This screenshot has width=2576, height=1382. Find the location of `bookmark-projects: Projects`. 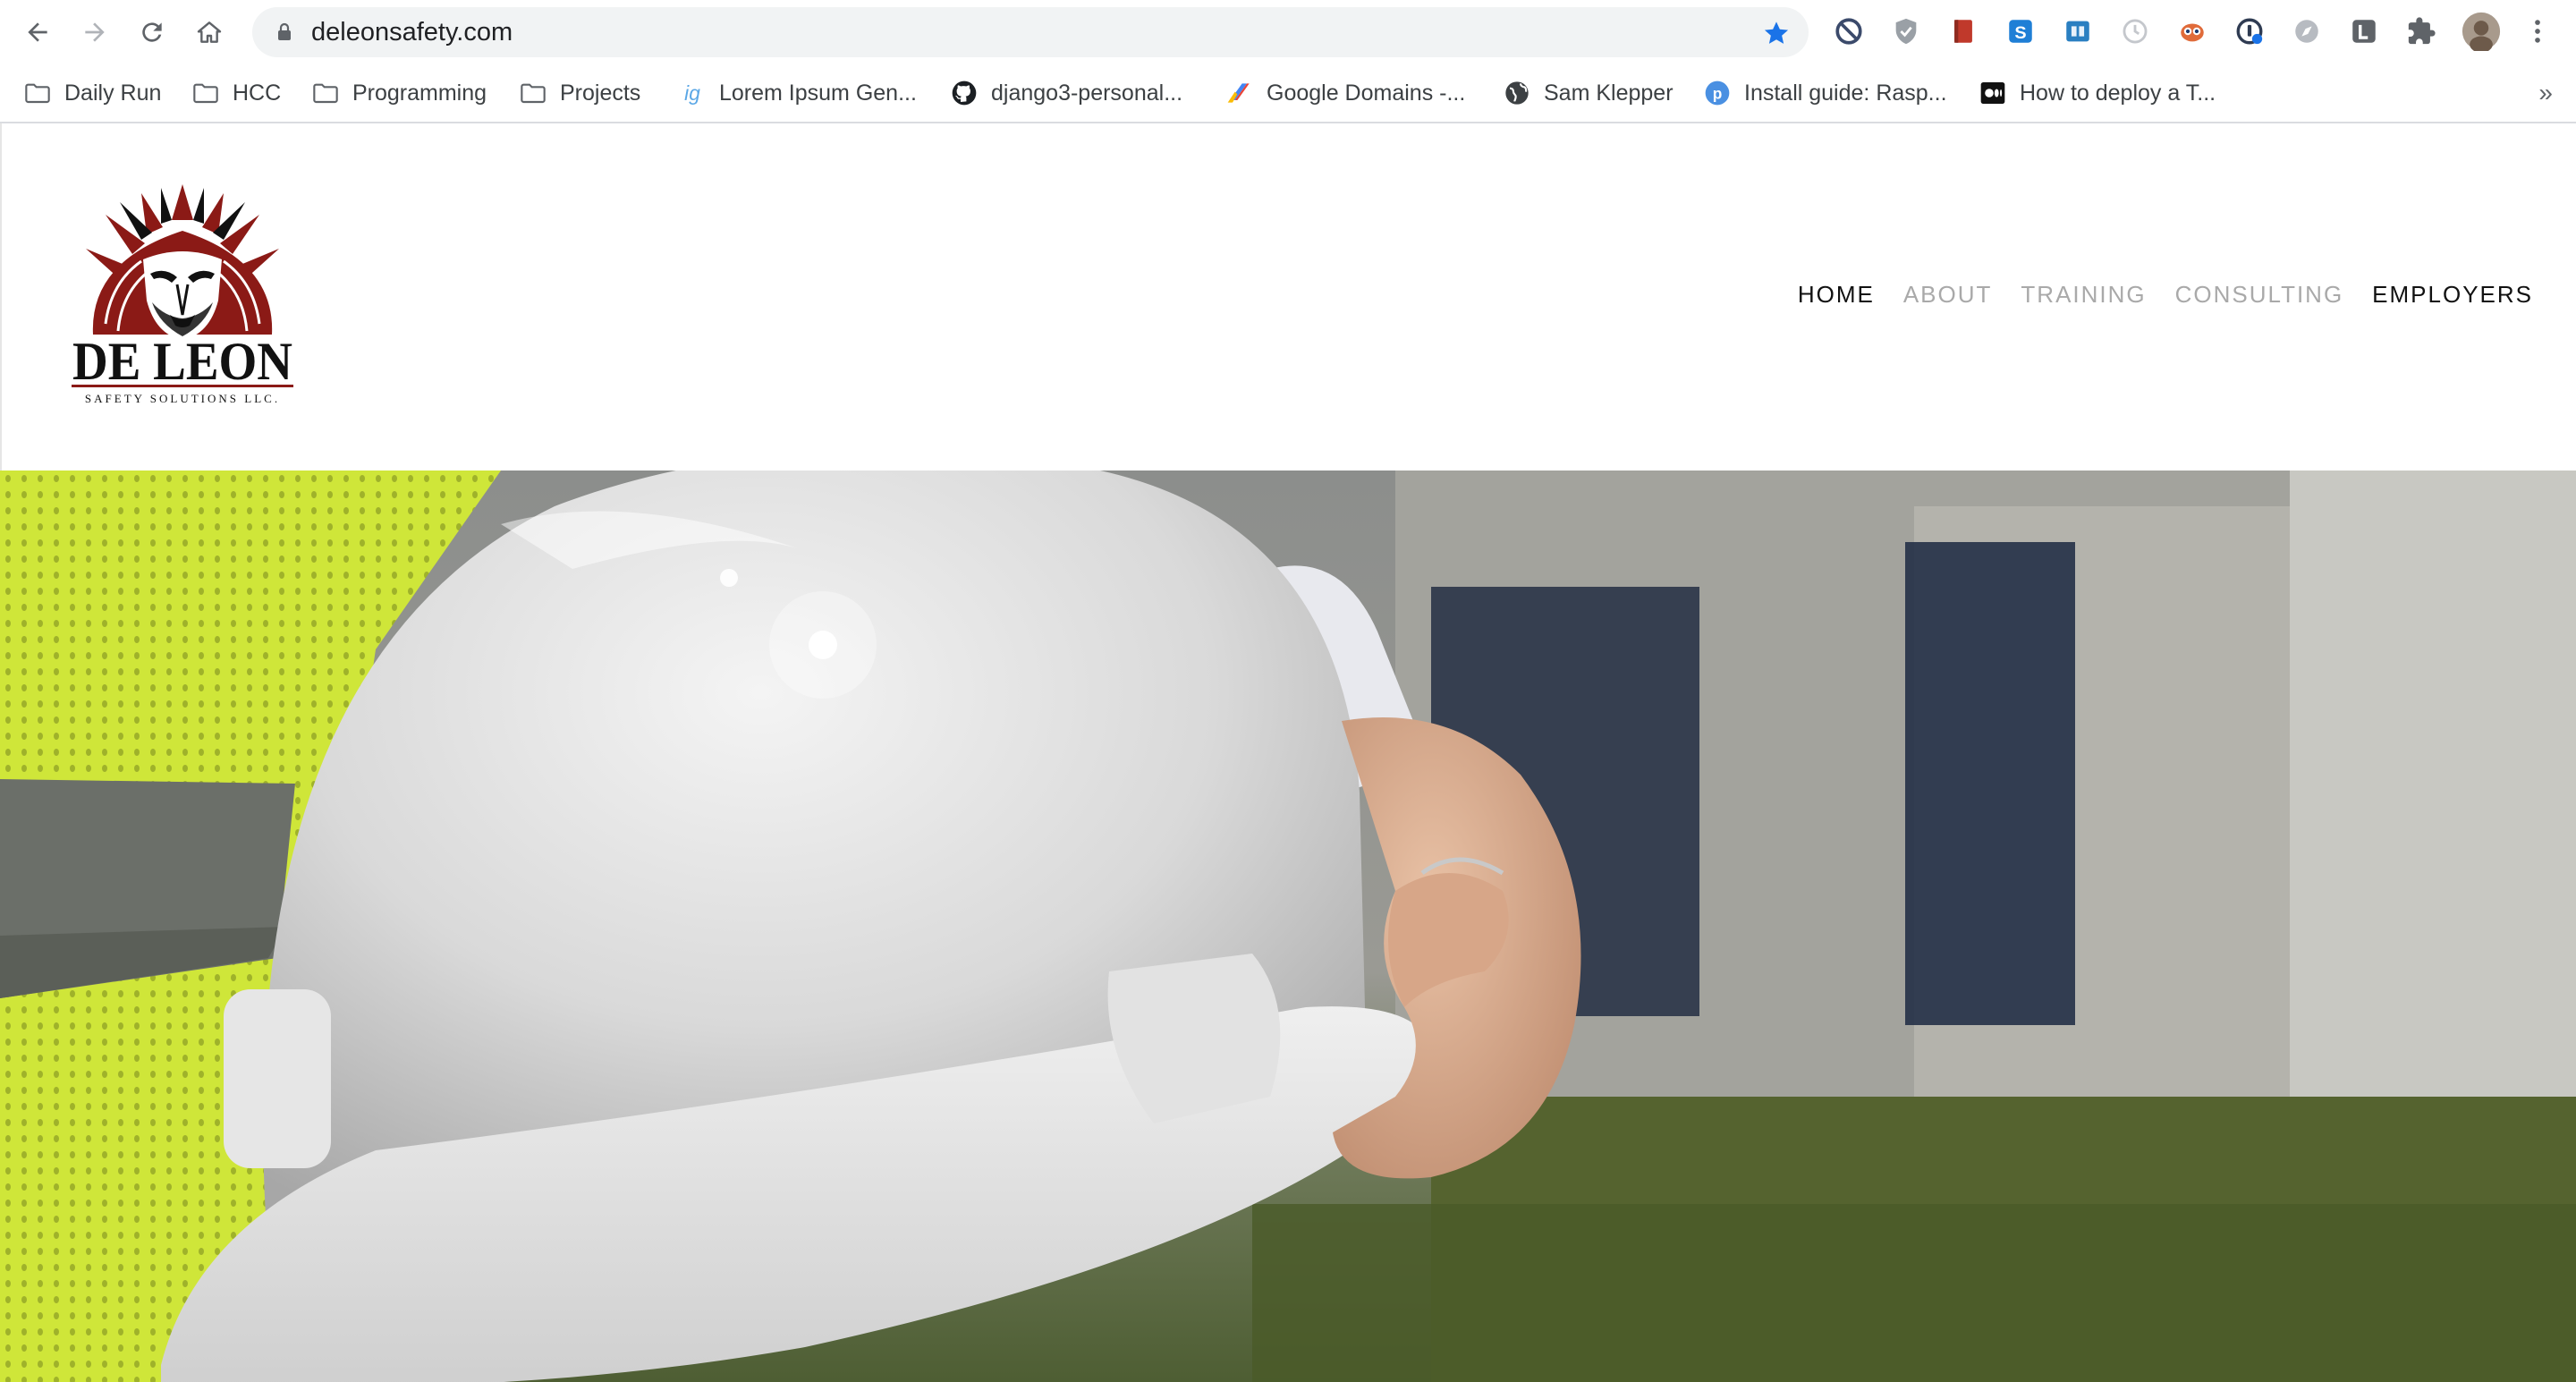

bookmark-projects: Projects is located at coordinates (579, 93).